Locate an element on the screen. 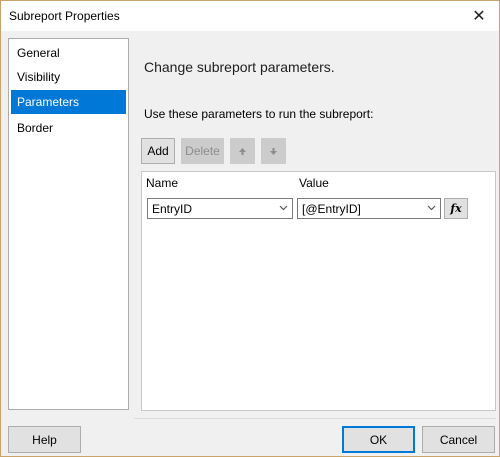 The height and width of the screenshot is (457, 500). move-down-button is located at coordinates (273, 151).